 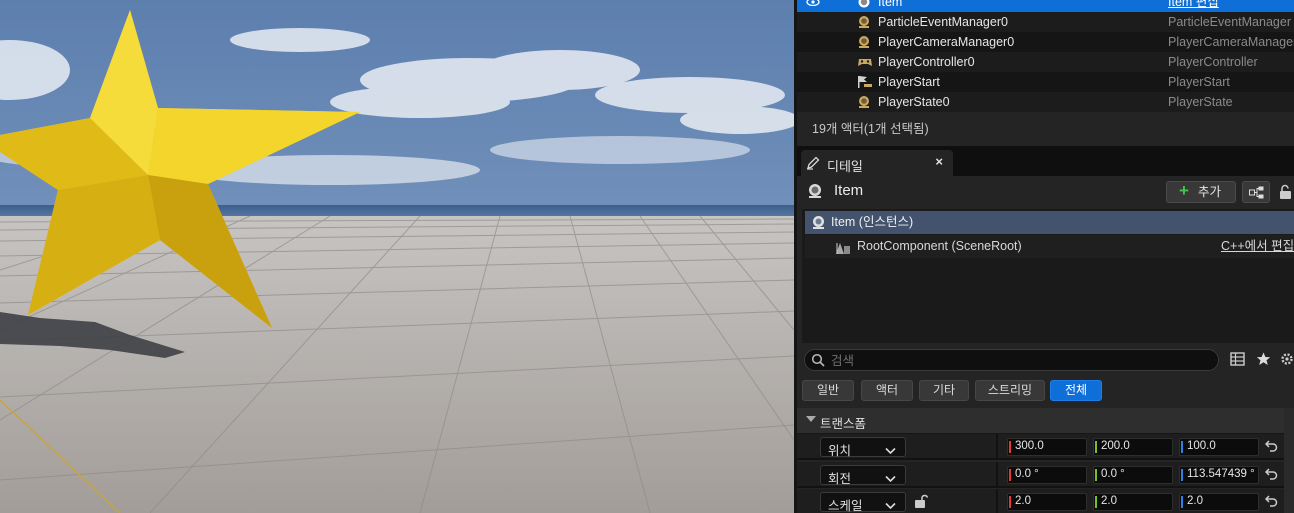 I want to click on category-transform: 트랜스폼, so click(x=1045, y=421).